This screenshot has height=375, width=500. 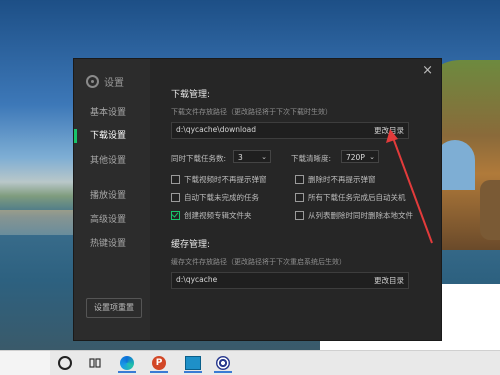 What do you see at coordinates (25, 363) in the screenshot?
I see `taskbar-search-area` at bounding box center [25, 363].